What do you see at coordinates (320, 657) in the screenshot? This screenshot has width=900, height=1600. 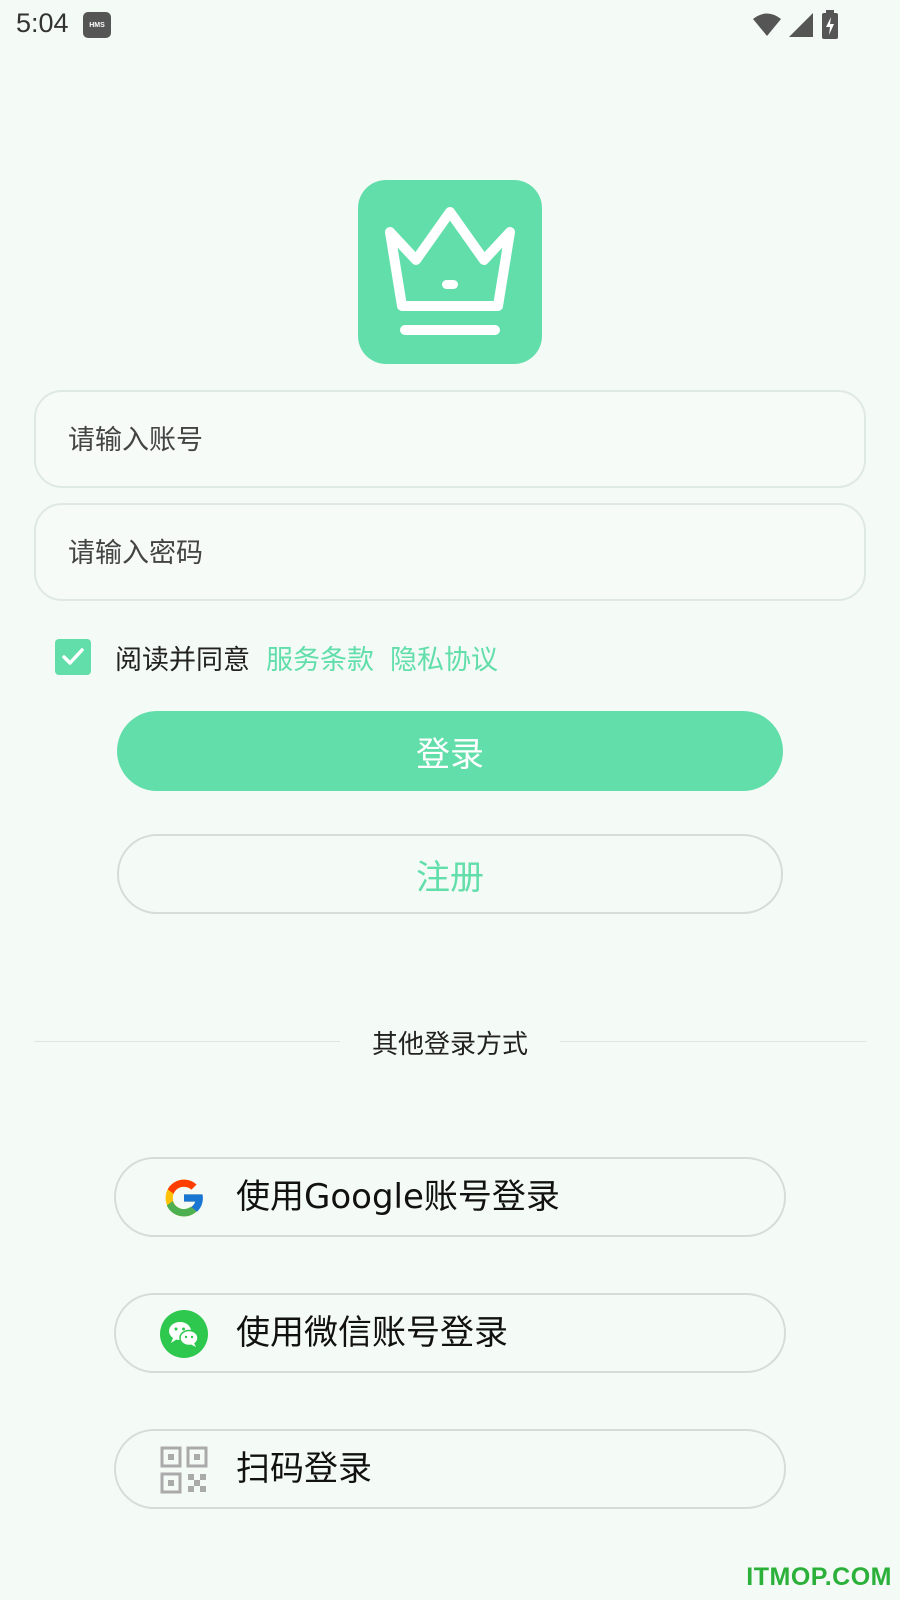 I see `terms-link: 服务条款` at bounding box center [320, 657].